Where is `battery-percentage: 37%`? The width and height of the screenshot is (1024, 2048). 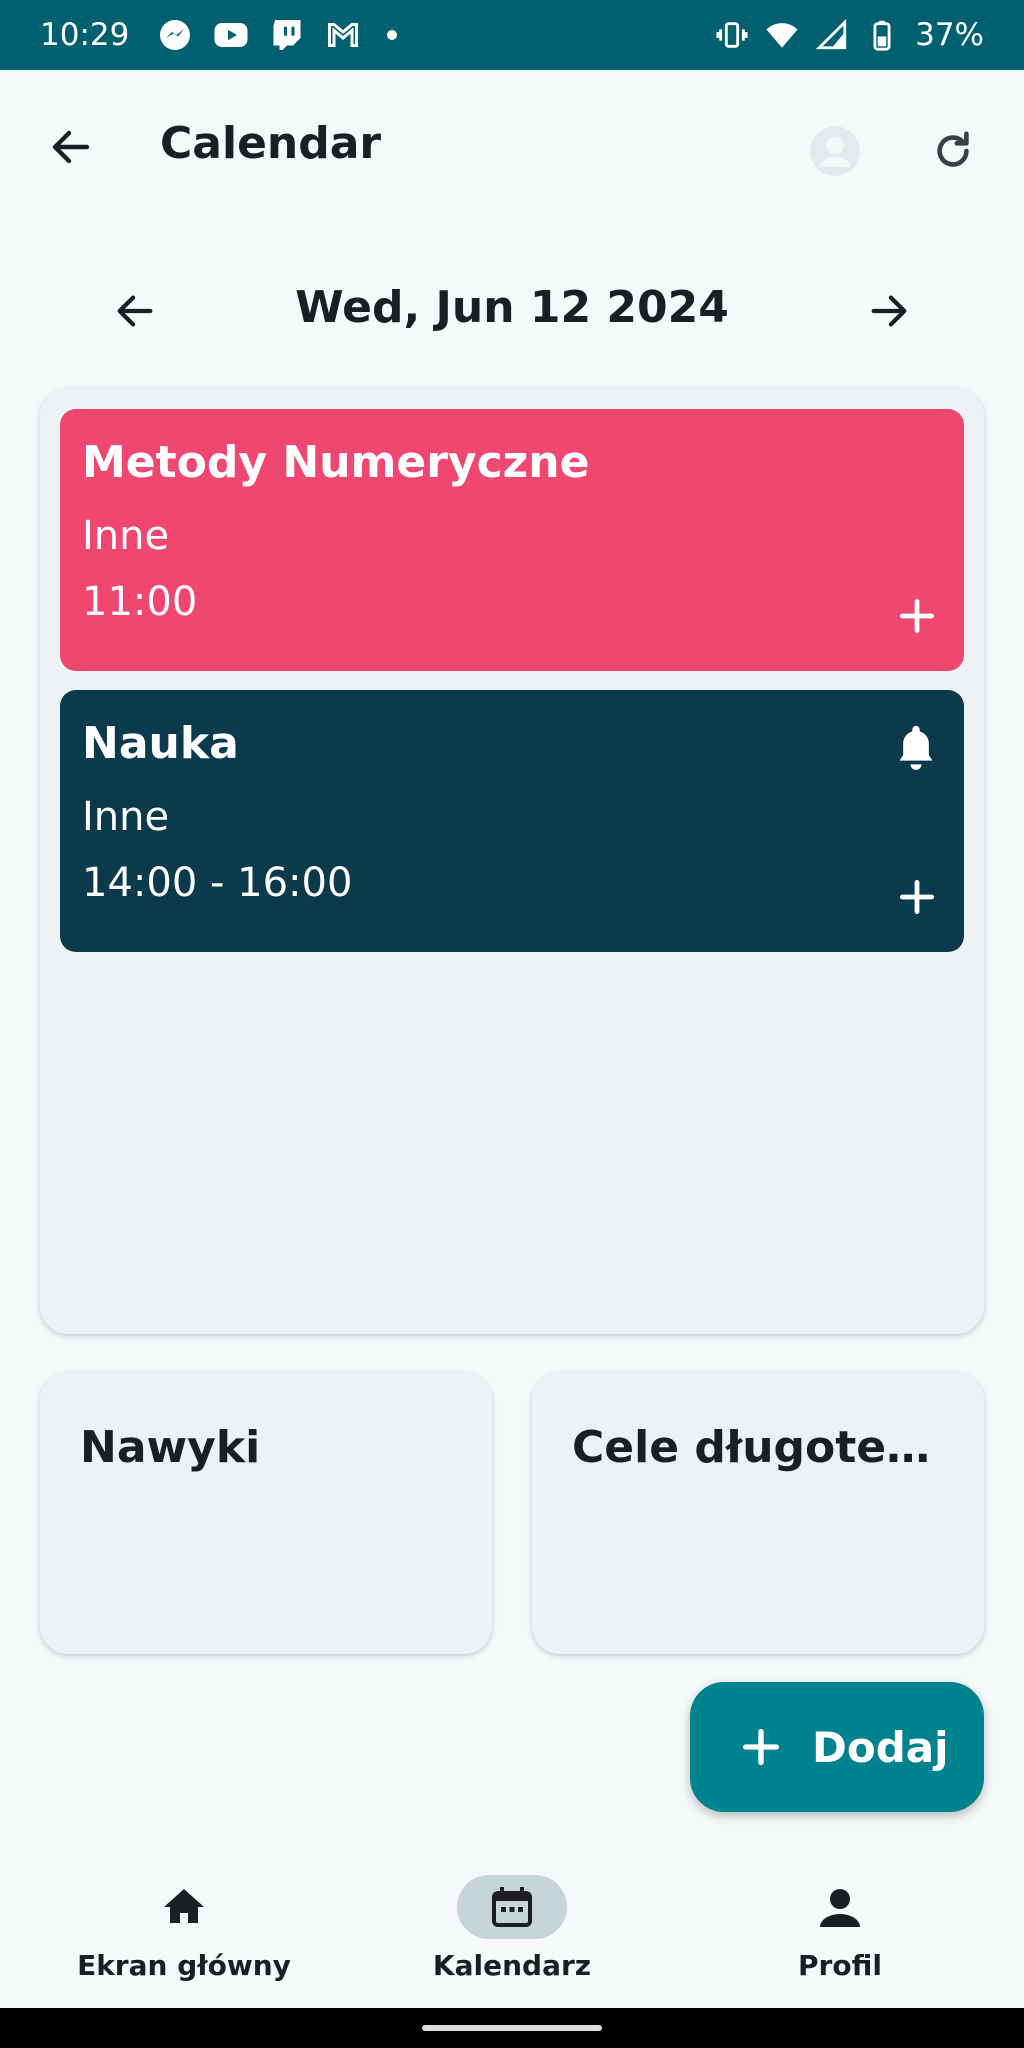 battery-percentage: 37% is located at coordinates (949, 35).